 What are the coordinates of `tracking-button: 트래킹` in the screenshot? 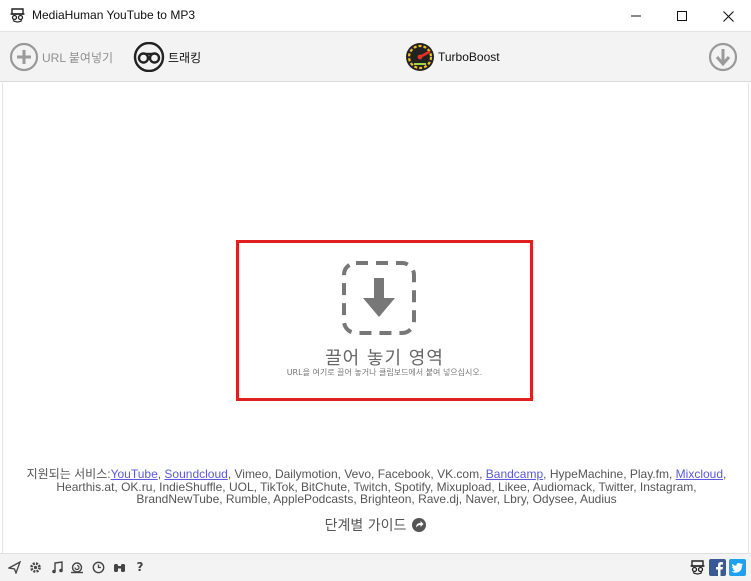 It's located at (167, 57).